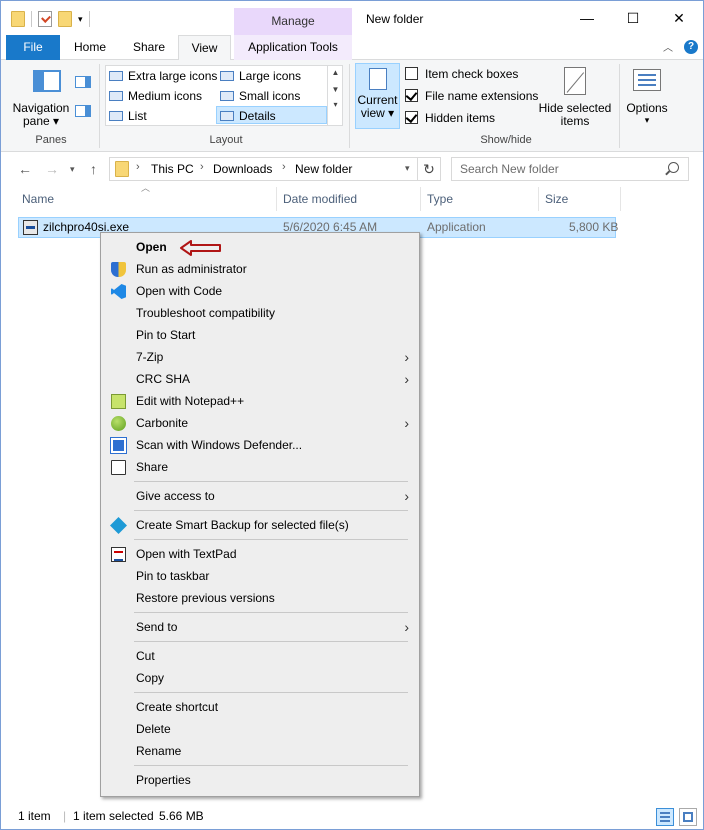 This screenshot has height=830, width=704. What do you see at coordinates (190, 401) in the screenshot?
I see `menu-item-label: Edit with Notepad++` at bounding box center [190, 401].